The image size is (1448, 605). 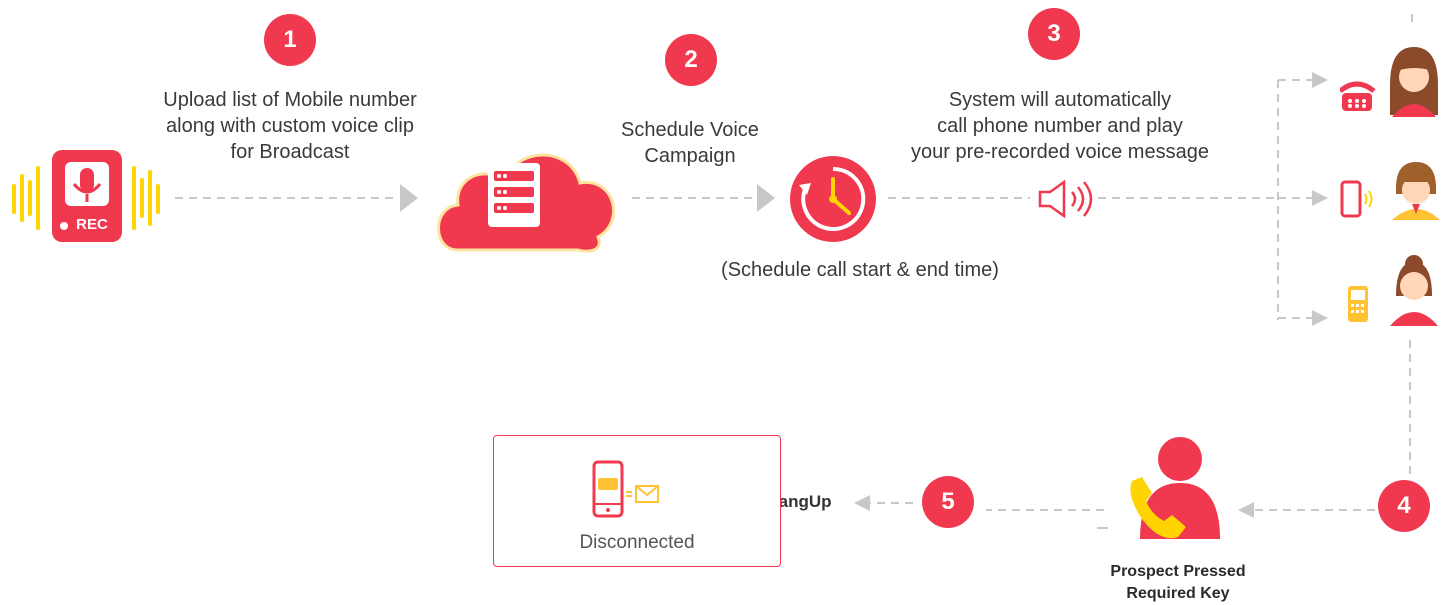 I want to click on disconnected-label: Disconnected, so click(x=637, y=542).